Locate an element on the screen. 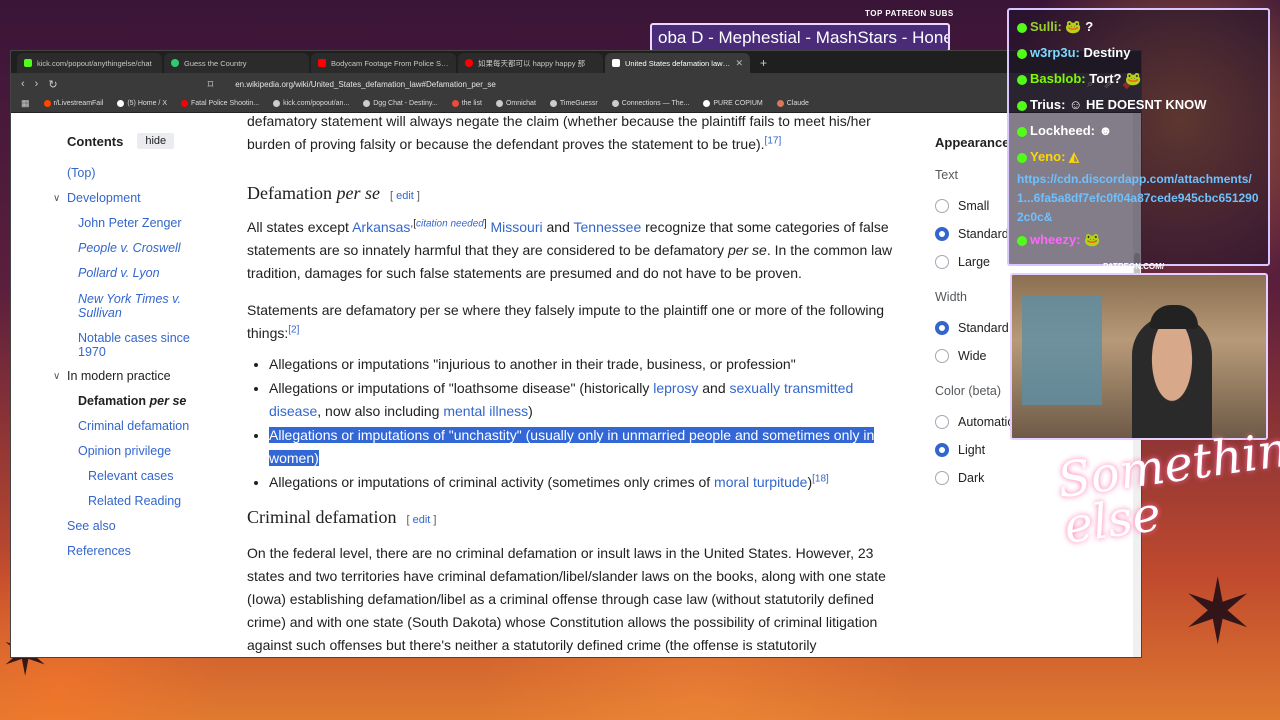  tab-title: kick.com/popout/anythingelse/chat is located at coordinates (94, 63).